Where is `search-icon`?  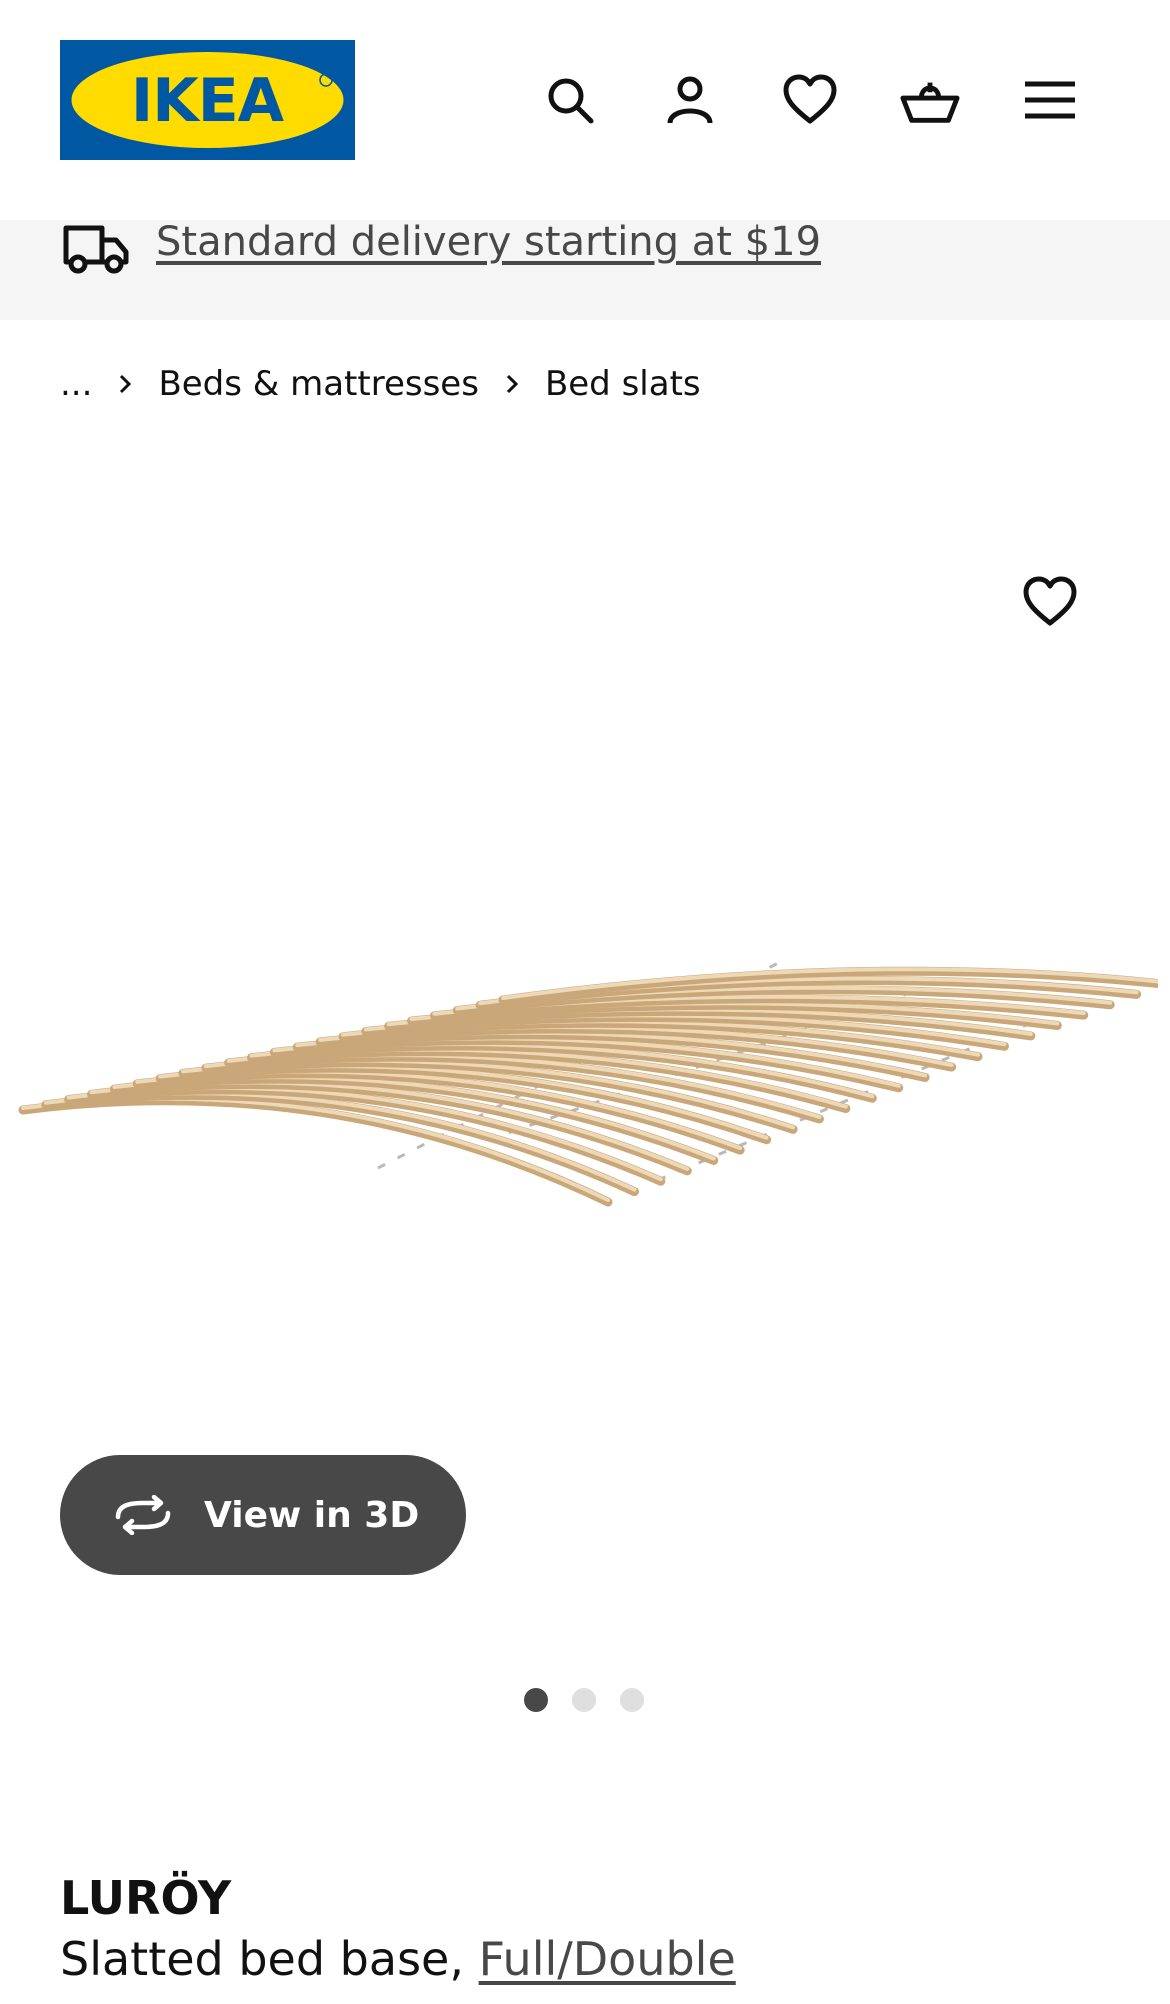
search-icon is located at coordinates (570, 100).